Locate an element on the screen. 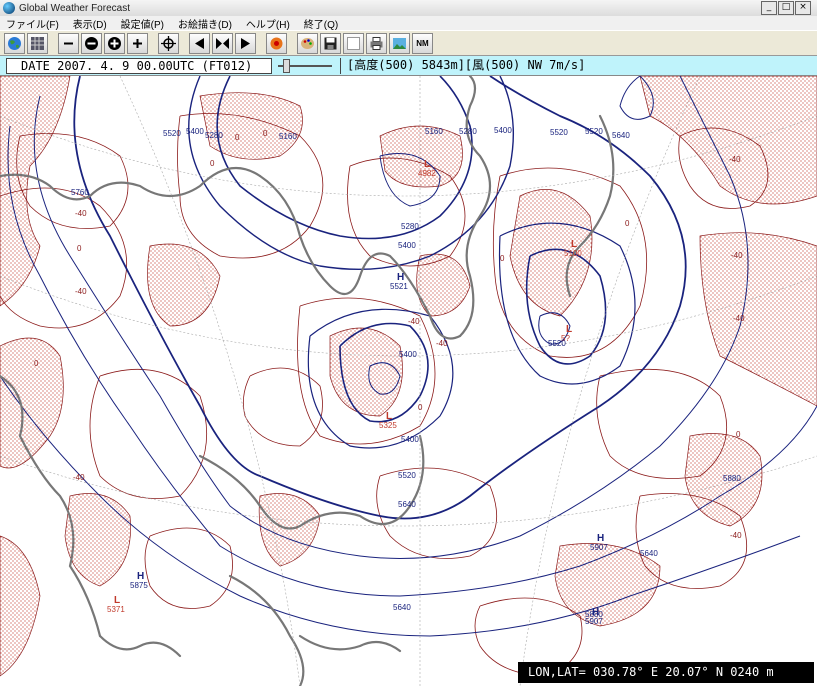 This screenshot has width=817, height=686. close-button: × is located at coordinates (803, 8).